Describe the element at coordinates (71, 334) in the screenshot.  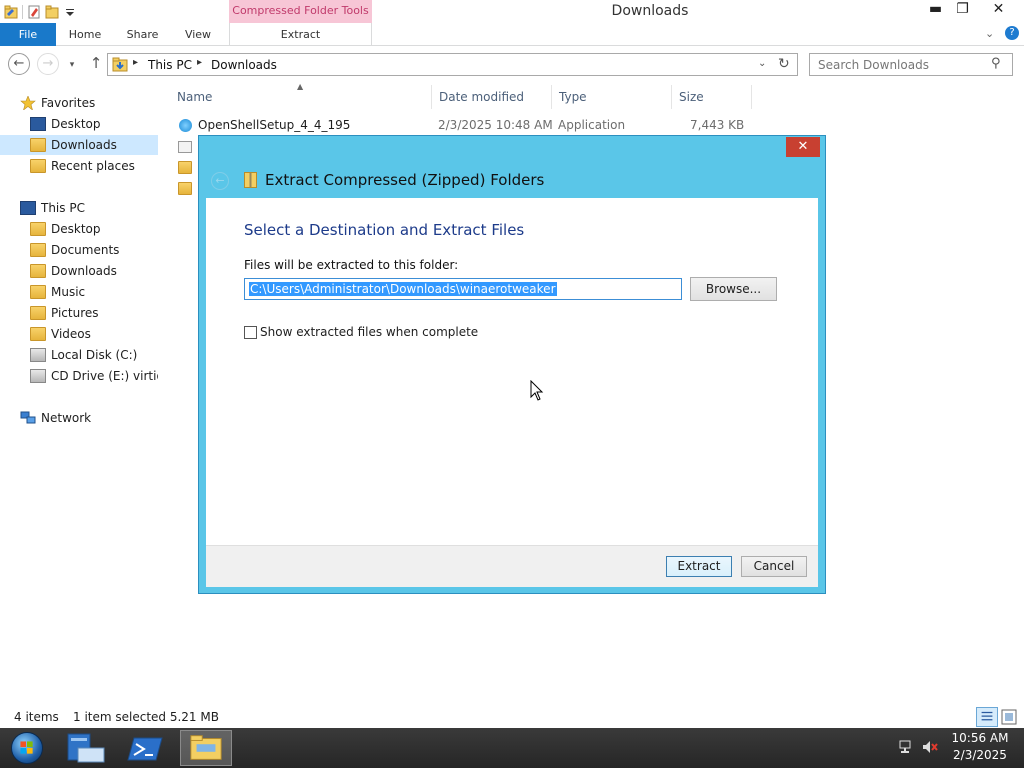
I see `nav-item-label: Videos` at that location.